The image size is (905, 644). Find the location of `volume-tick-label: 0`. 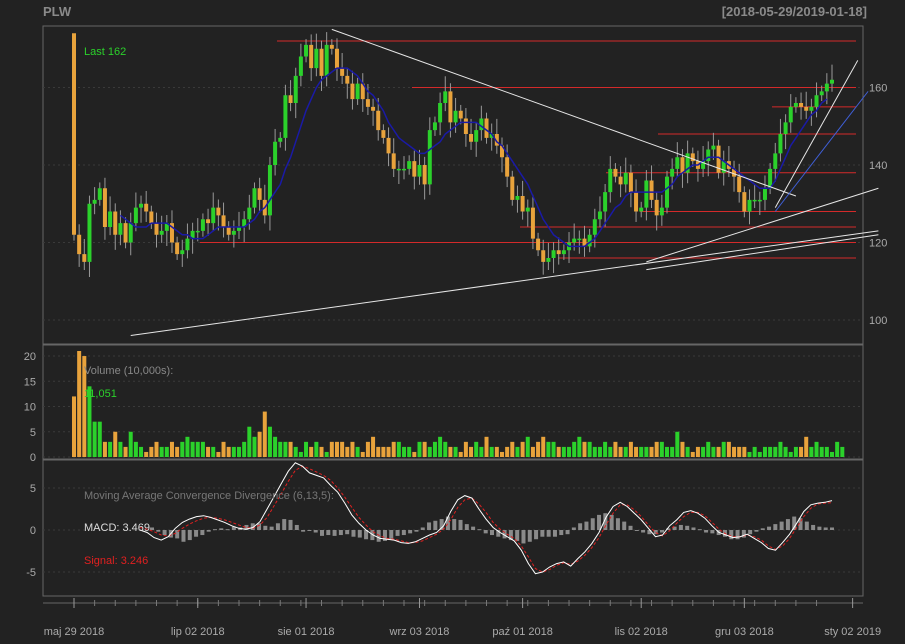

volume-tick-label: 0 is located at coordinates (33, 458).